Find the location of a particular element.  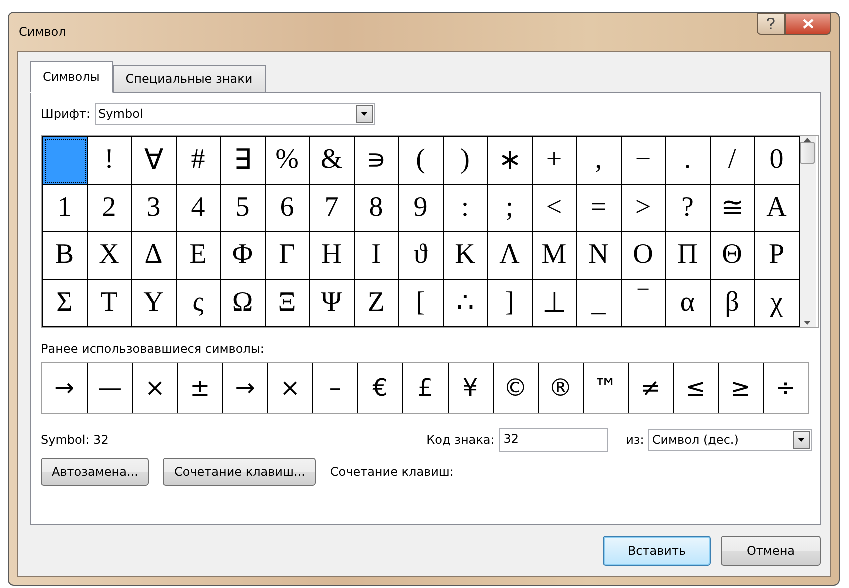

char-code-label: Код знака: is located at coordinates (460, 440).